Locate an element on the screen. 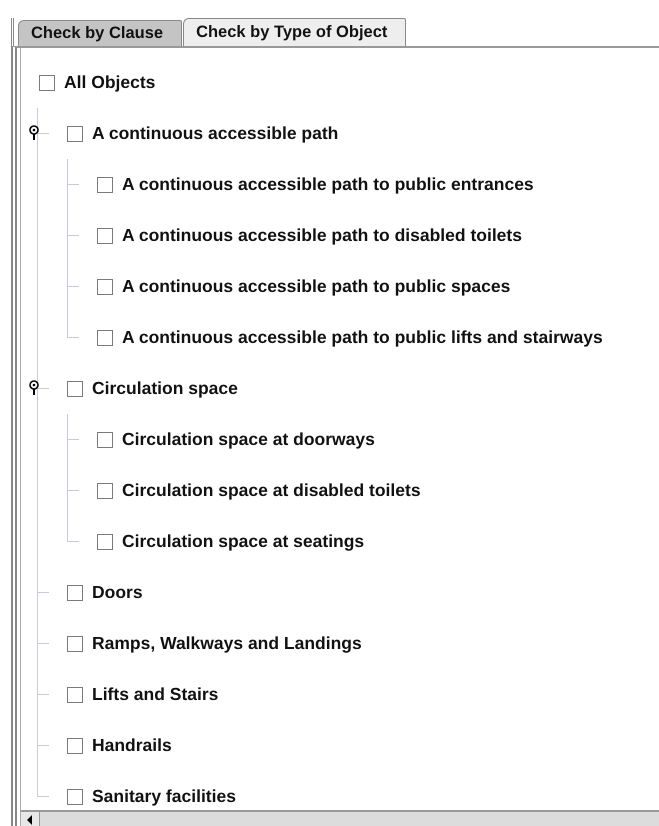  tree-item-label: Sanitary facilities is located at coordinates (164, 796).